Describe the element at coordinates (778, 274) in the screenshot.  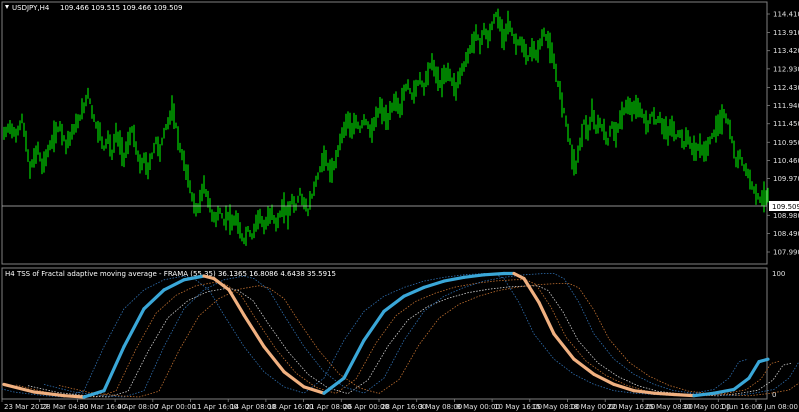
I see `indicator-scale-top: 100` at that location.